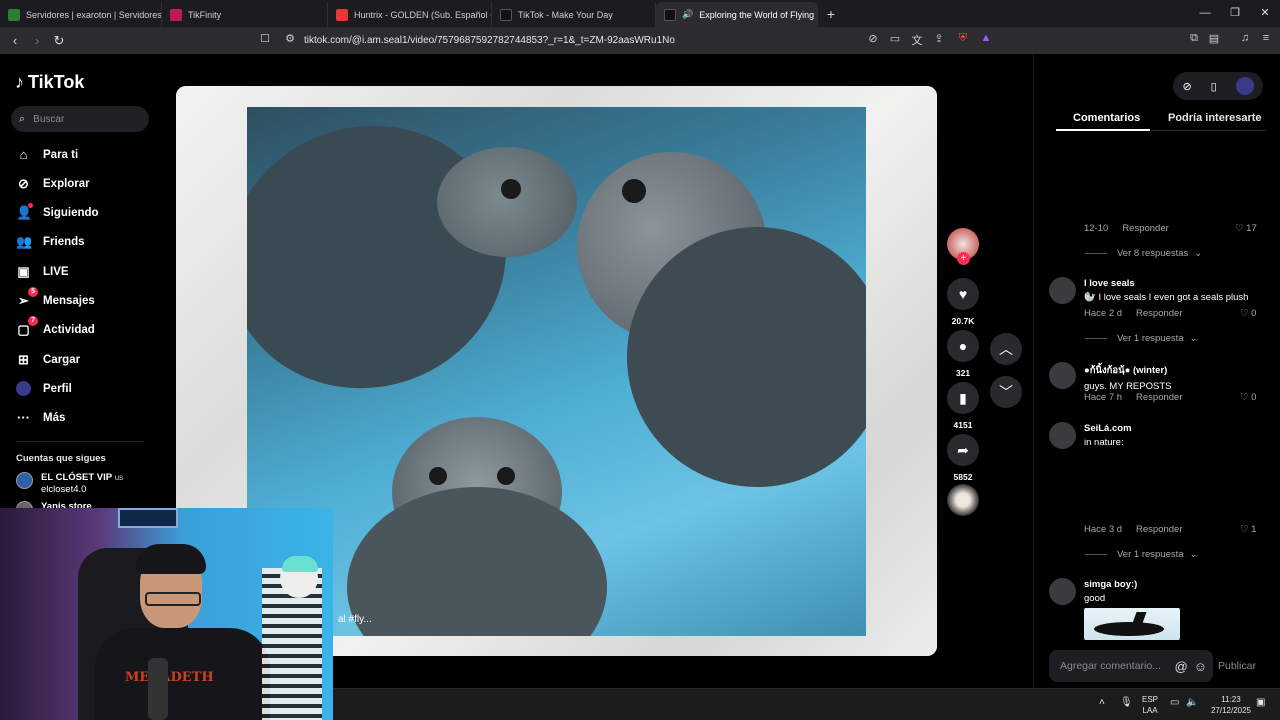 The height and width of the screenshot is (720, 1280). Describe the element at coordinates (265, 38) in the screenshot. I see `bookmark-icon: ☐` at that location.